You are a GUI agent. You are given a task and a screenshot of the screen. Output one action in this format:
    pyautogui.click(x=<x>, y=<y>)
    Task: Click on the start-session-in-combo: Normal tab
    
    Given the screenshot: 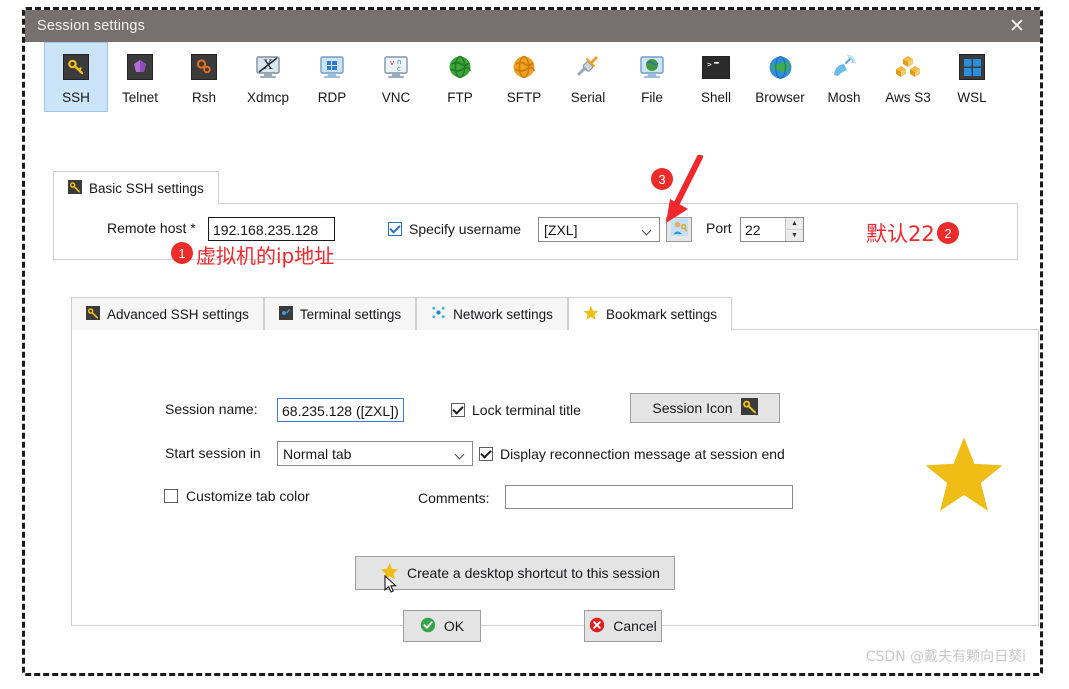 What is the action you would take?
    pyautogui.click(x=375, y=453)
    